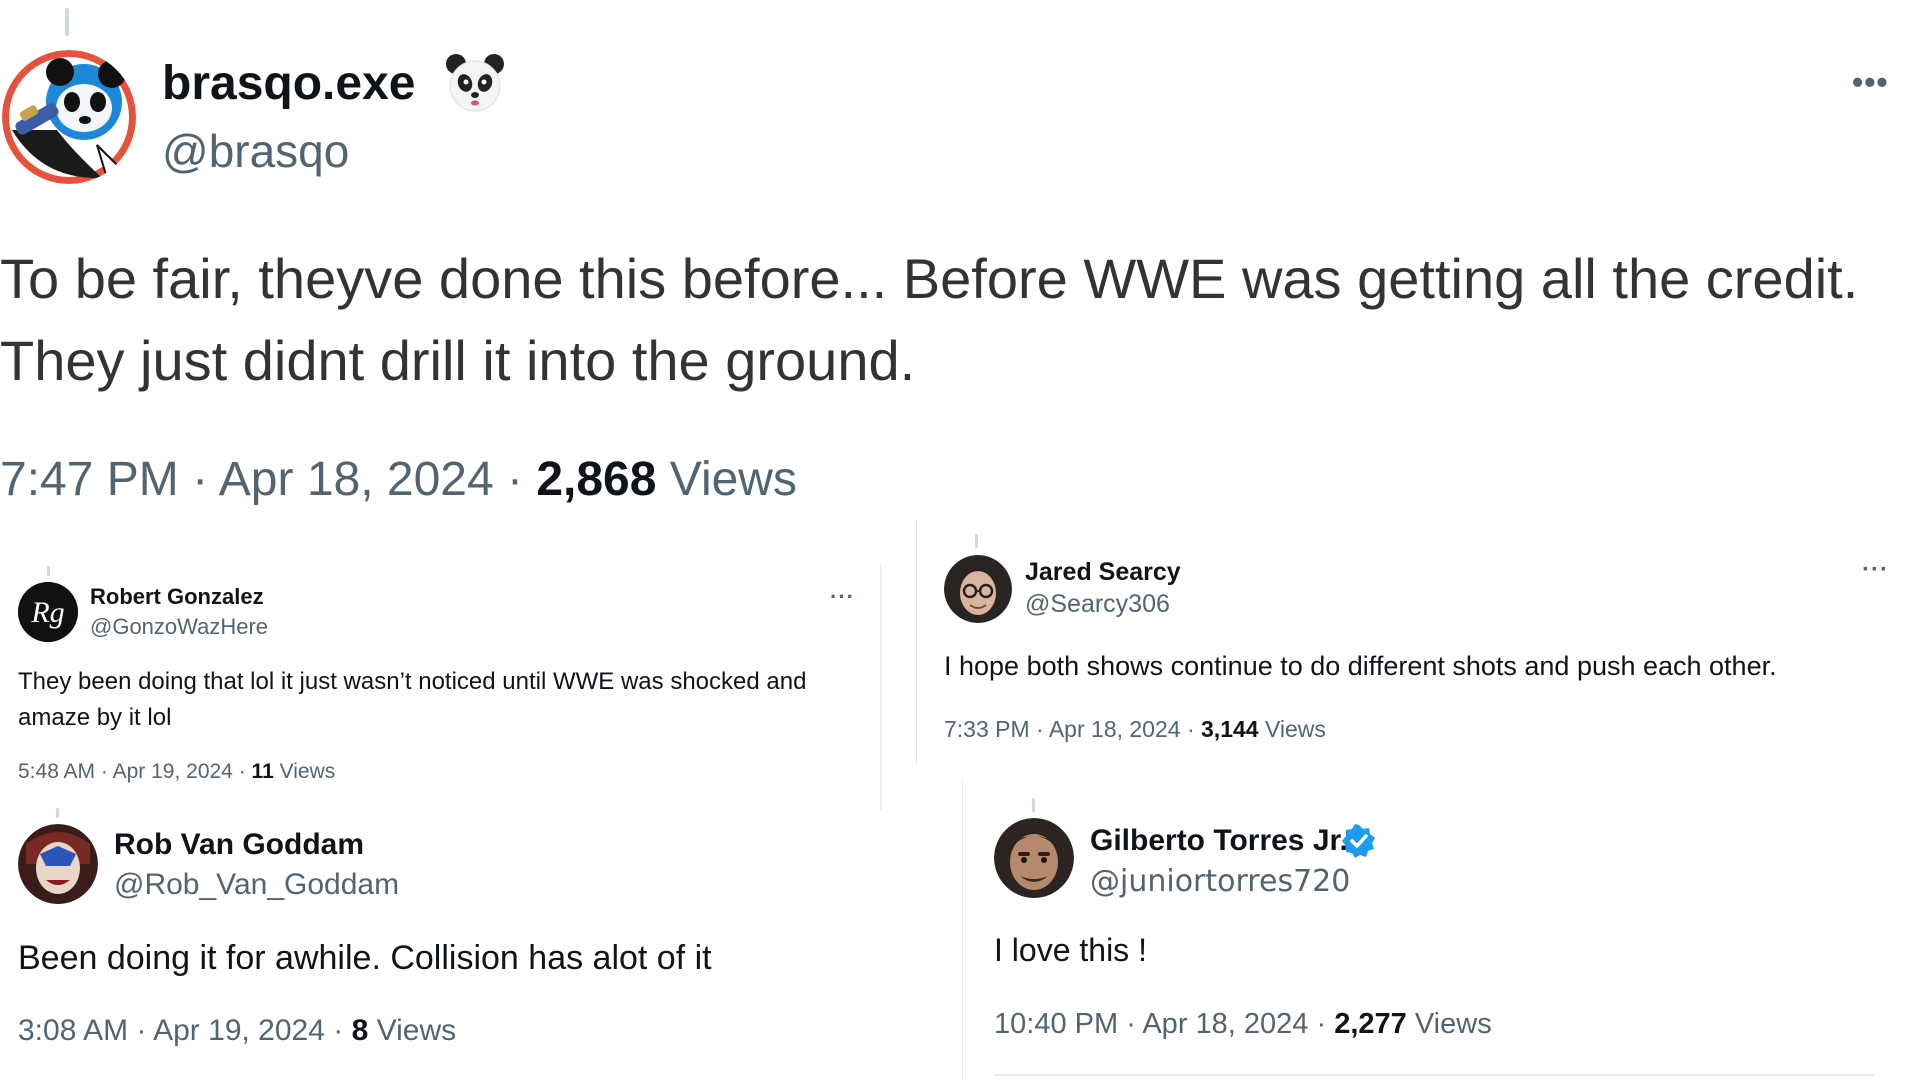 This screenshot has height=1080, width=1920. Describe the element at coordinates (239, 845) in the screenshot. I see `display-name: Rob Van Goddam` at that location.